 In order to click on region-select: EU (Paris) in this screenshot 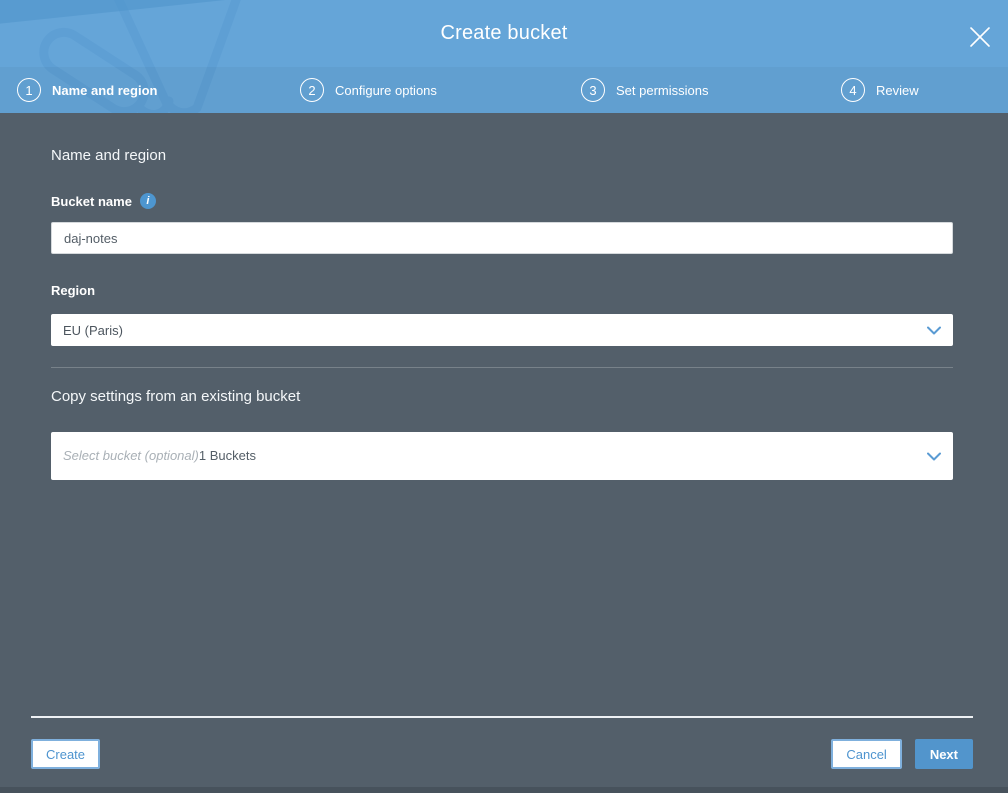, I will do `click(502, 330)`.